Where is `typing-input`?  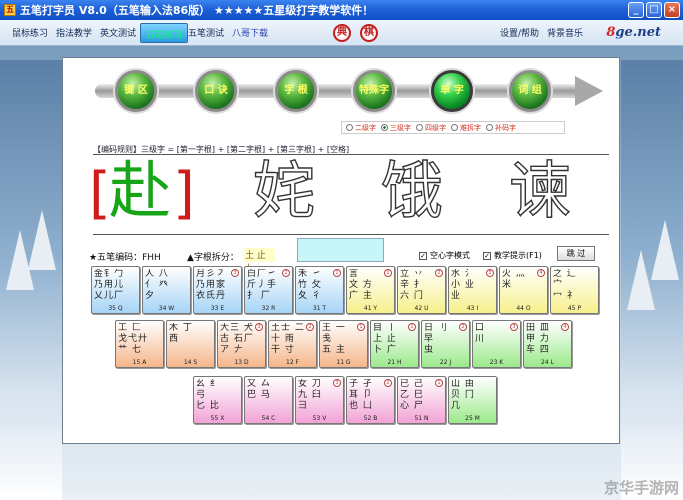
typing-input is located at coordinates (340, 250).